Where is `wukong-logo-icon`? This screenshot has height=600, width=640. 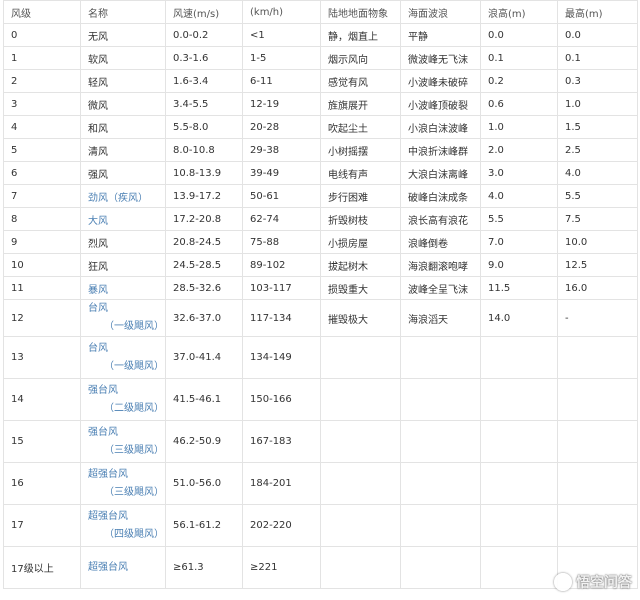
wukong-logo-icon is located at coordinates (563, 582).